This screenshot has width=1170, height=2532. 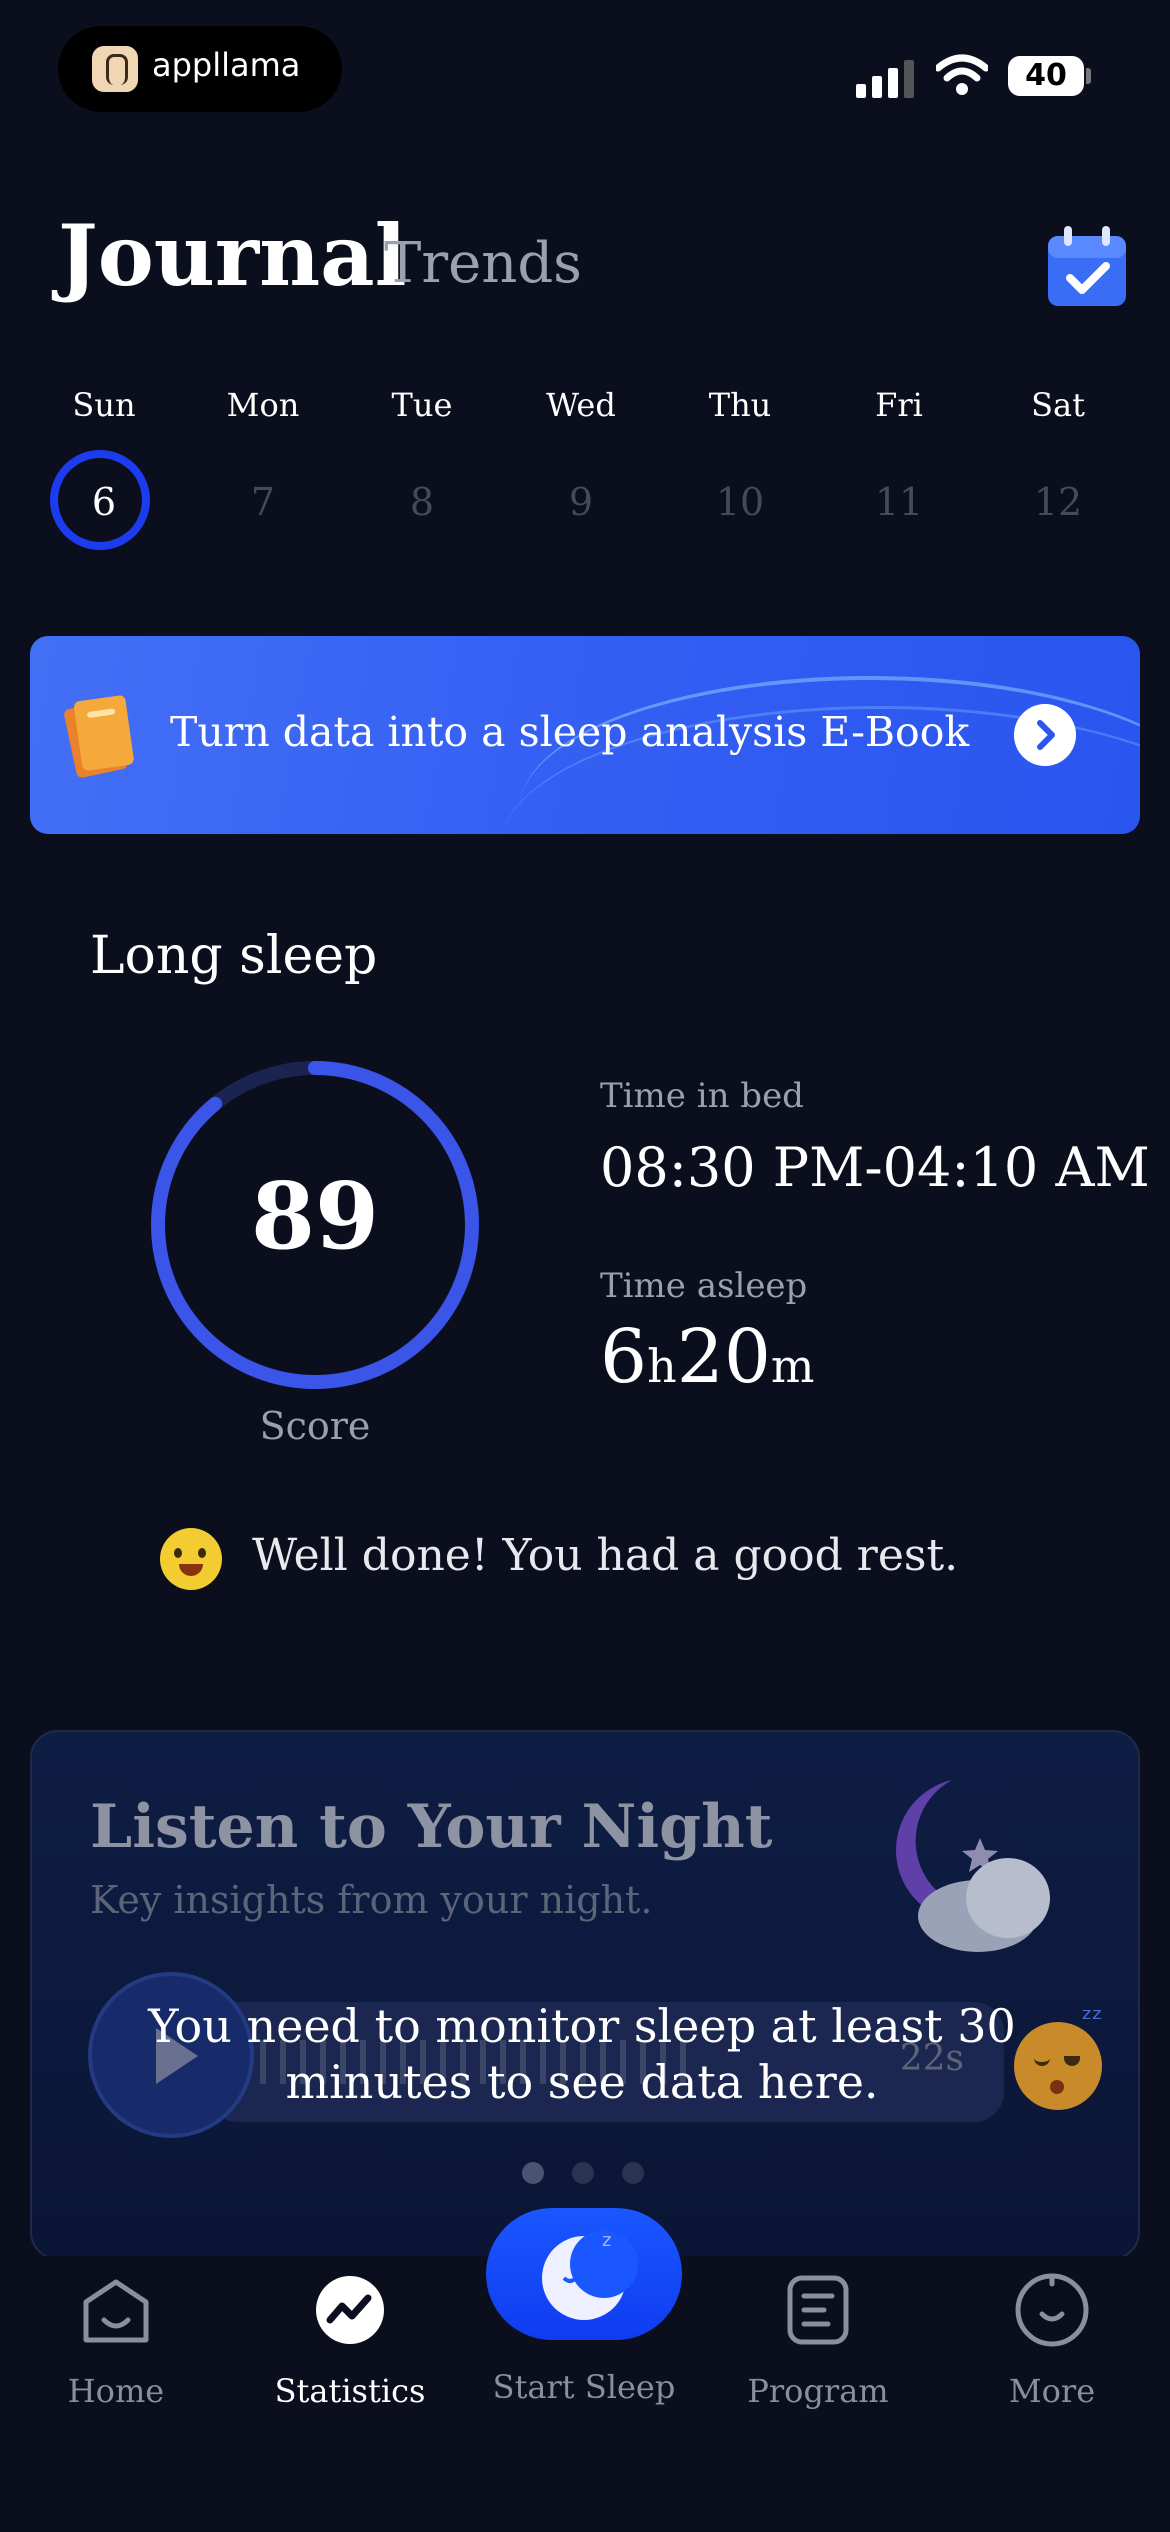 I want to click on start-sleep-button: z, so click(x=584, y=2274).